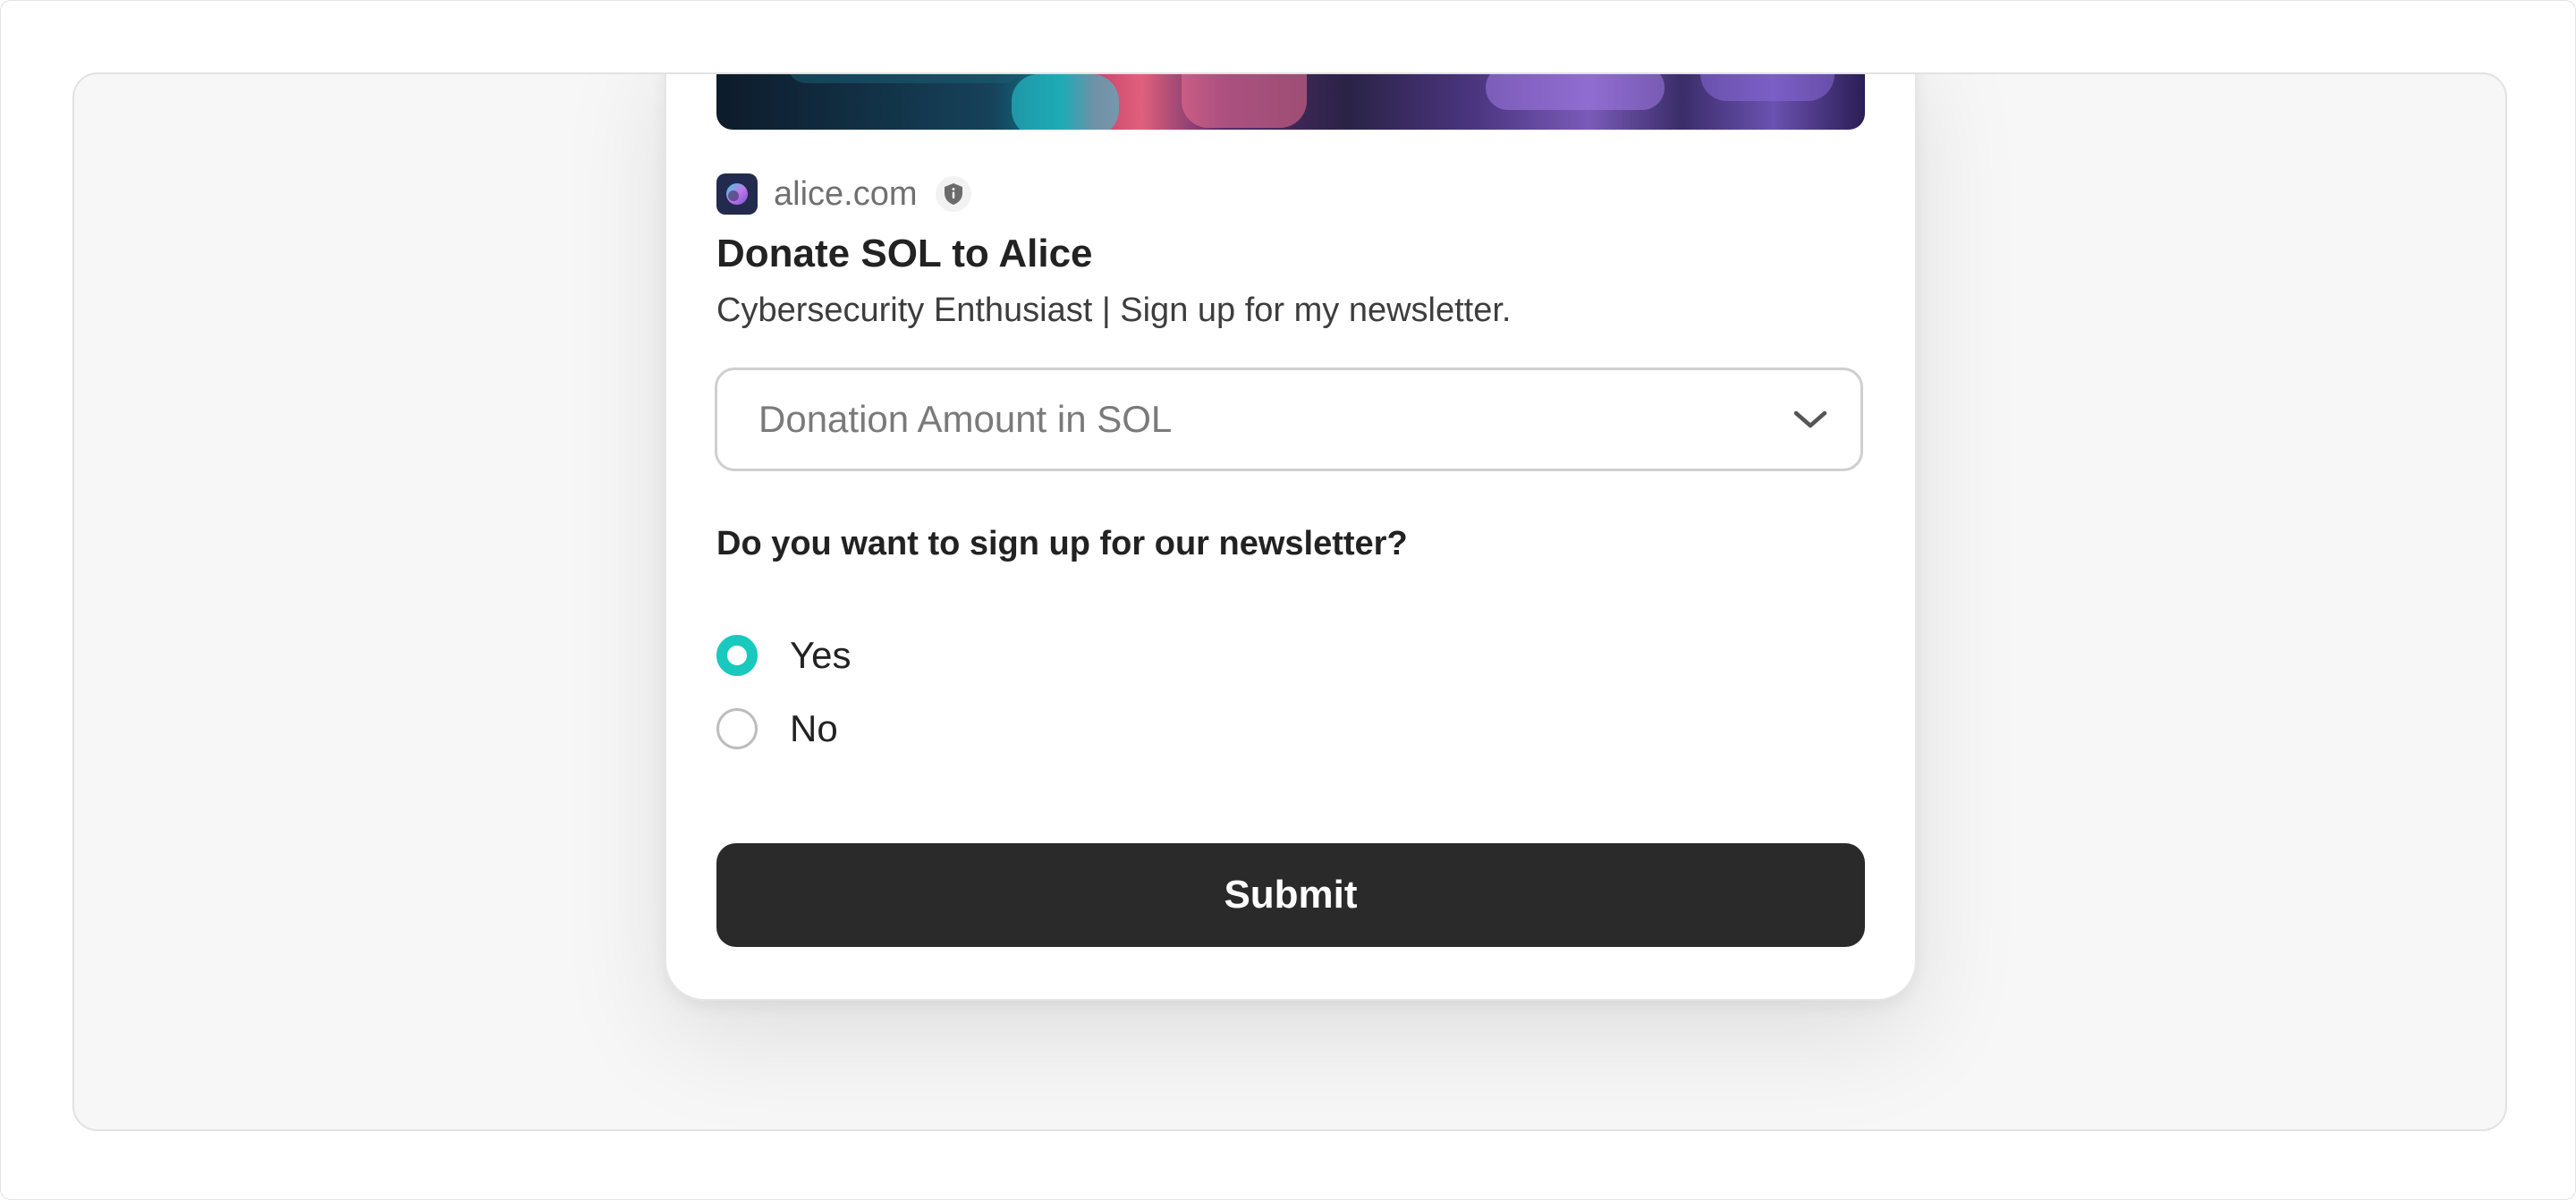  Describe the element at coordinates (784, 655) in the screenshot. I see `radio-option-yes: Yes` at that location.